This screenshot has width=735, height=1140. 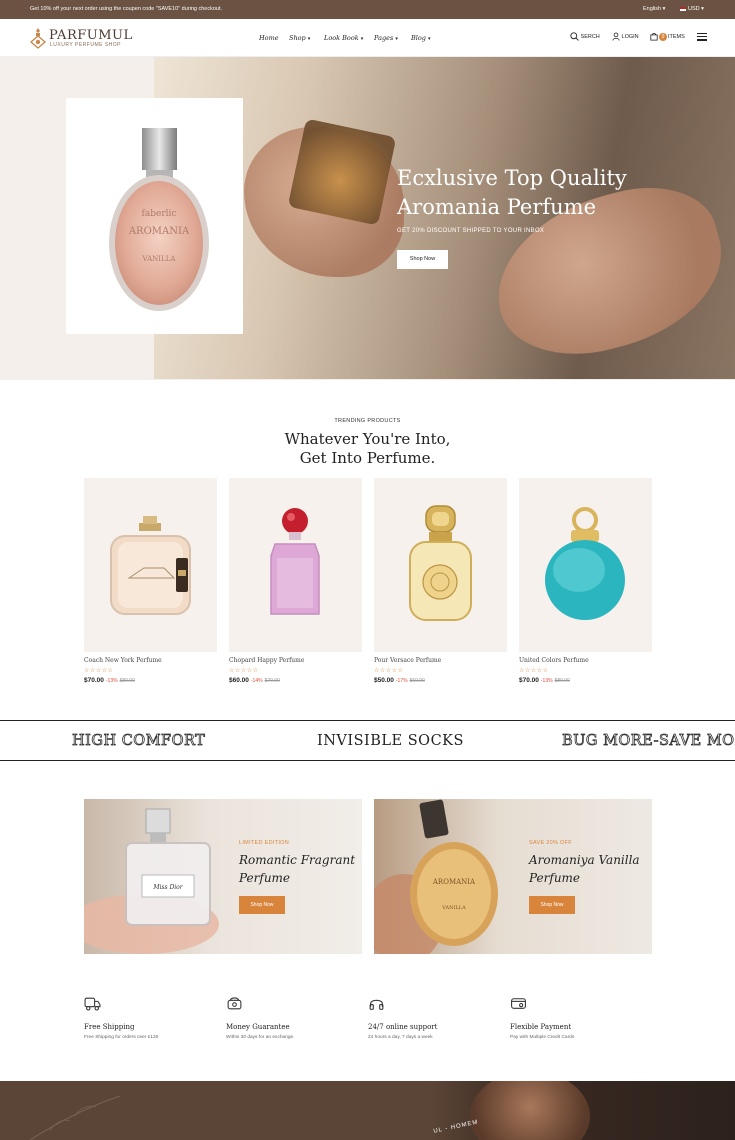 What do you see at coordinates (386, 38) in the screenshot?
I see `nav-pages: Pages ▾` at bounding box center [386, 38].